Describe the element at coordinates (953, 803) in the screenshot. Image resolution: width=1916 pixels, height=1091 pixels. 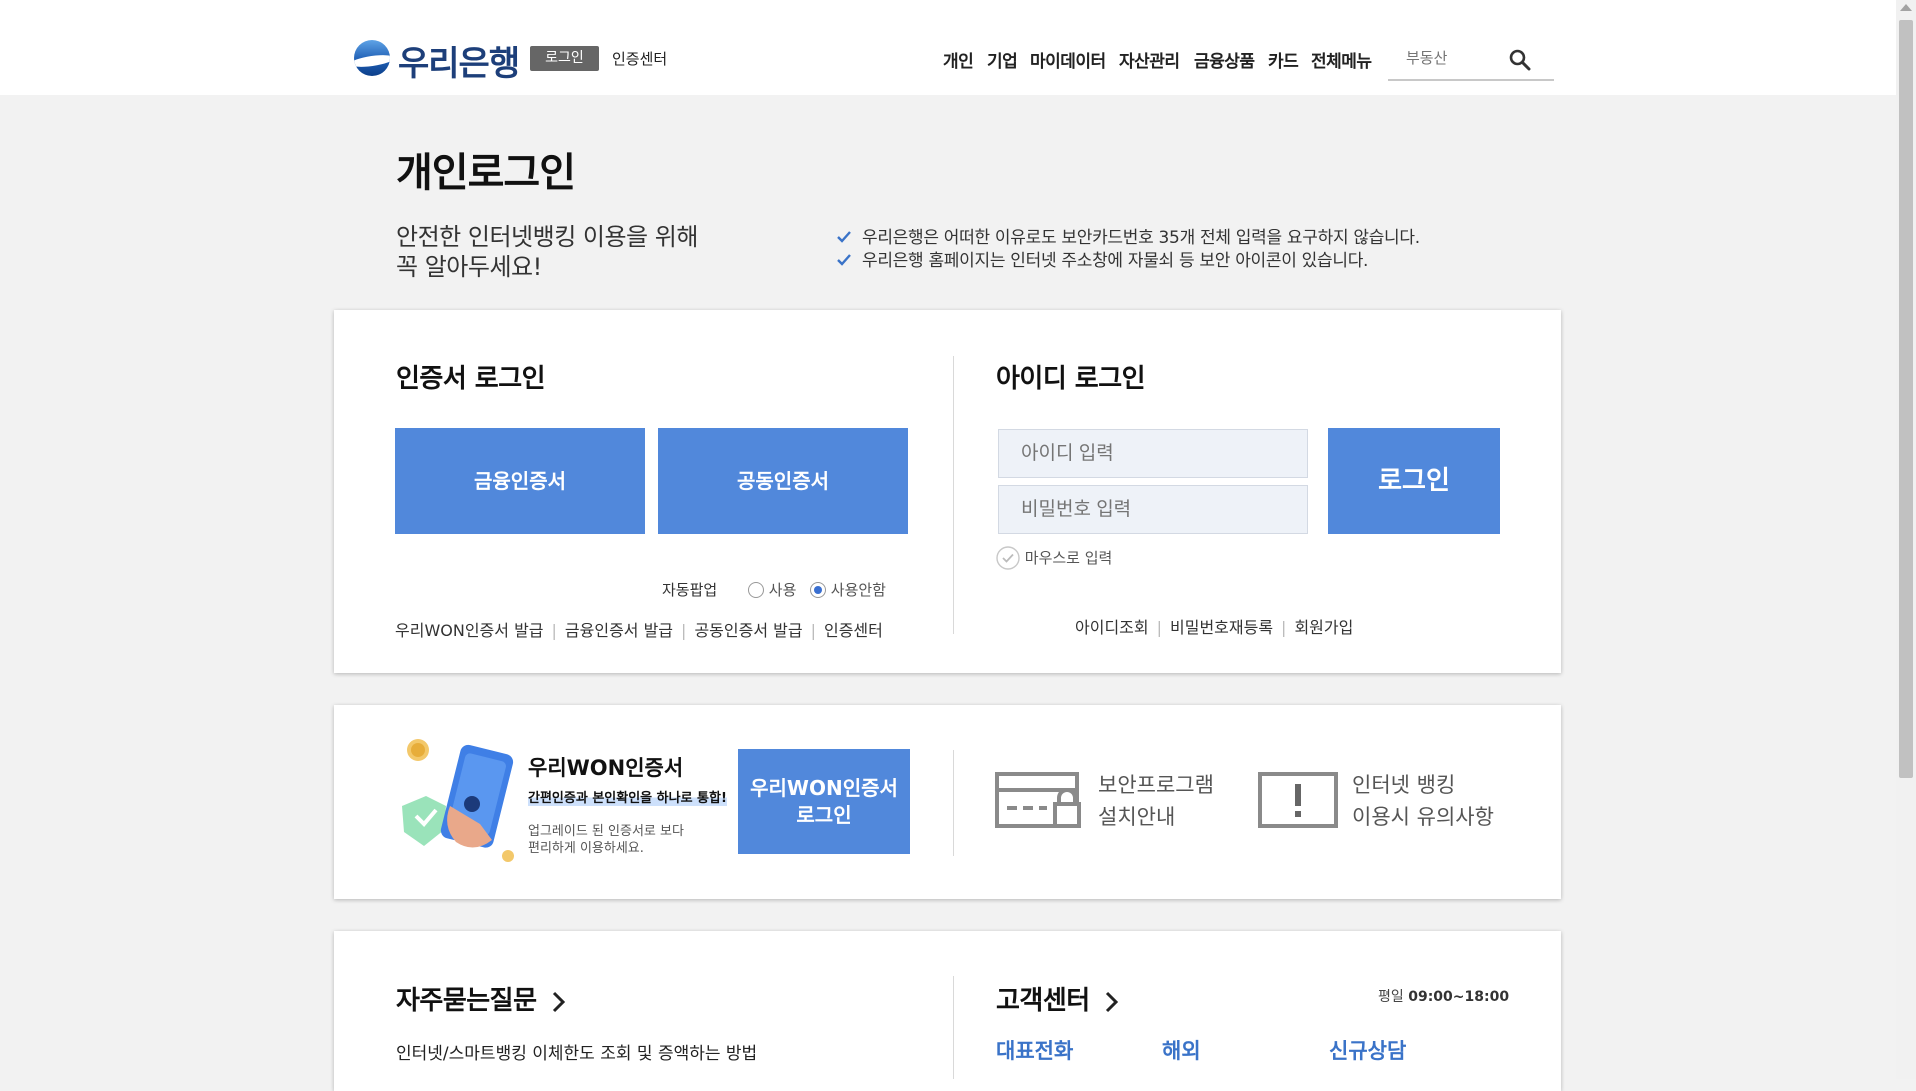
I see `promo-divider` at that location.